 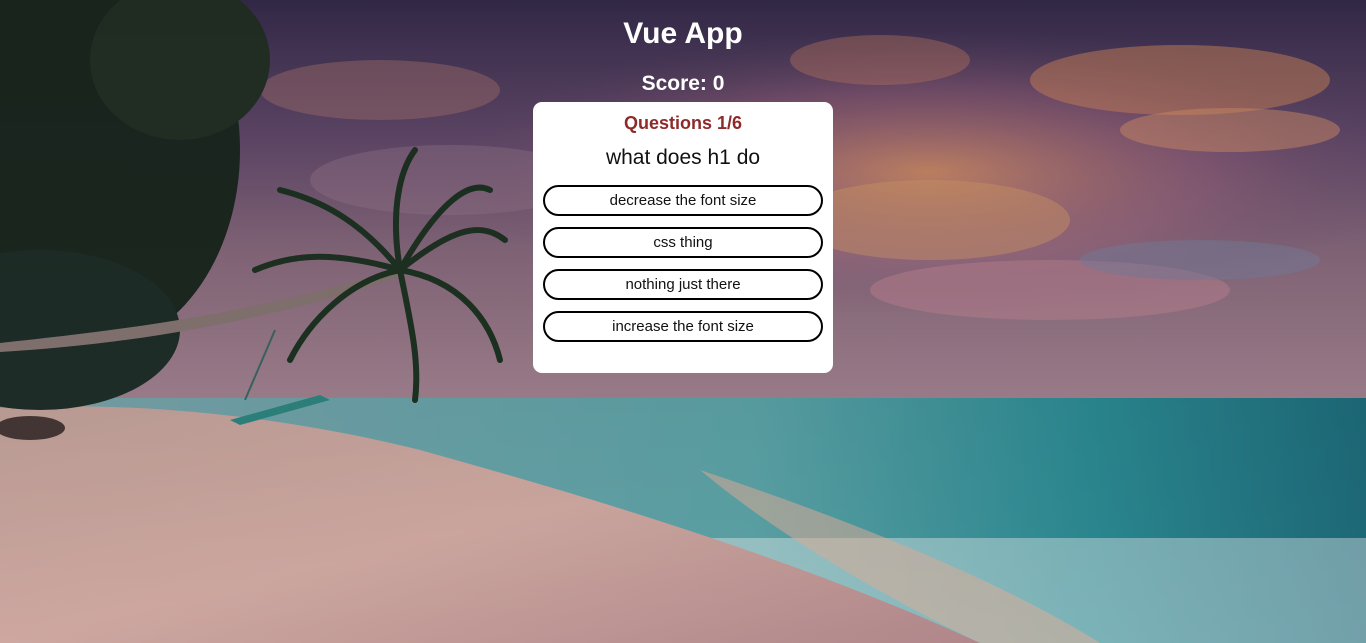 What do you see at coordinates (683, 33) in the screenshot?
I see `app-title: Vue App` at bounding box center [683, 33].